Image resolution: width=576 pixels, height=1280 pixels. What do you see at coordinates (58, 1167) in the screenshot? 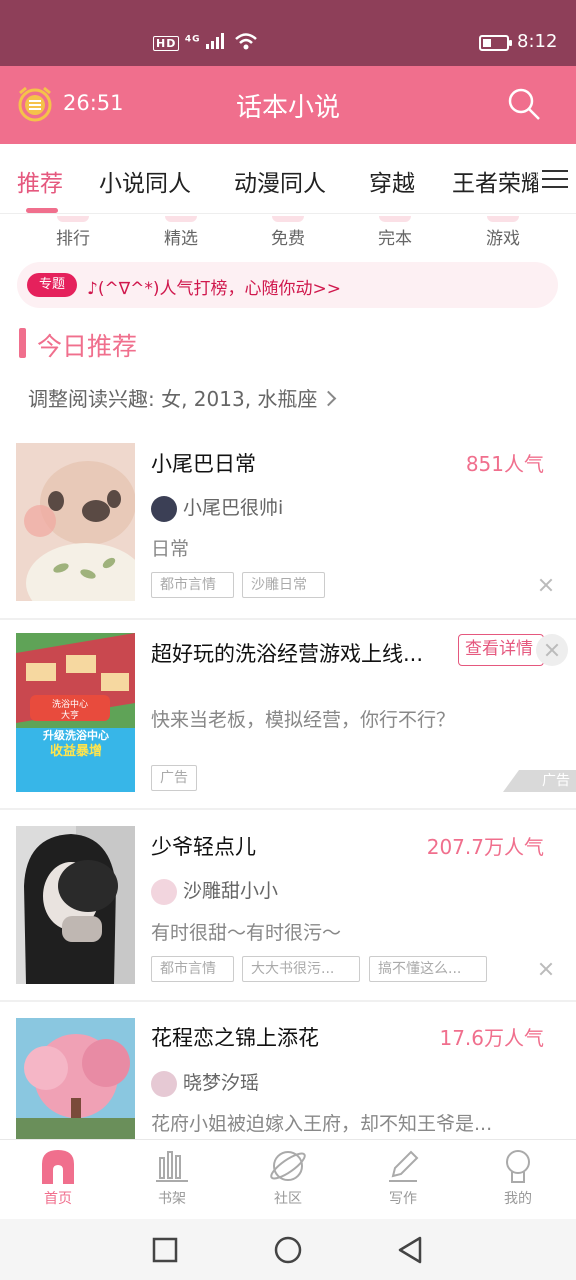
I see `home-icon` at bounding box center [58, 1167].